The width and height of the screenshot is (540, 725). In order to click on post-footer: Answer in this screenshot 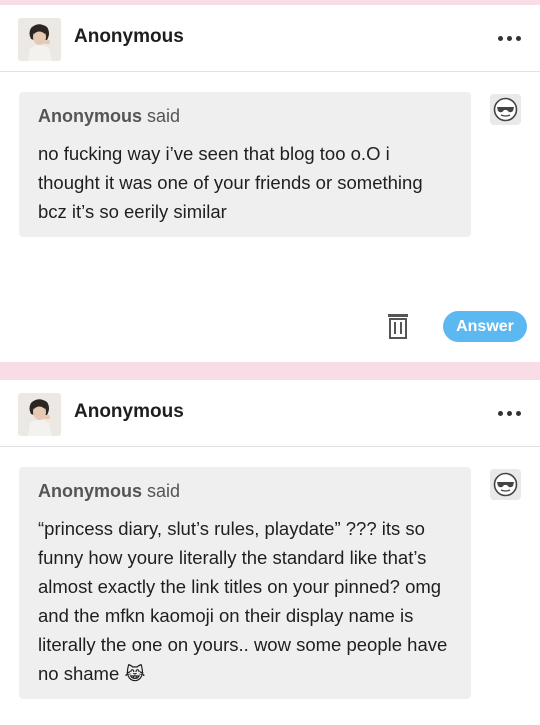, I will do `click(457, 326)`.